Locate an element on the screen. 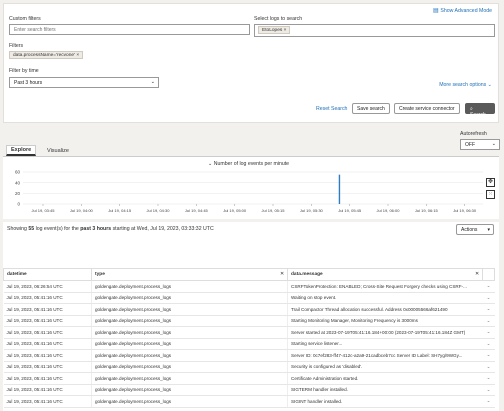  filter-chip: data.processName='recvone' × is located at coordinates (46, 55).